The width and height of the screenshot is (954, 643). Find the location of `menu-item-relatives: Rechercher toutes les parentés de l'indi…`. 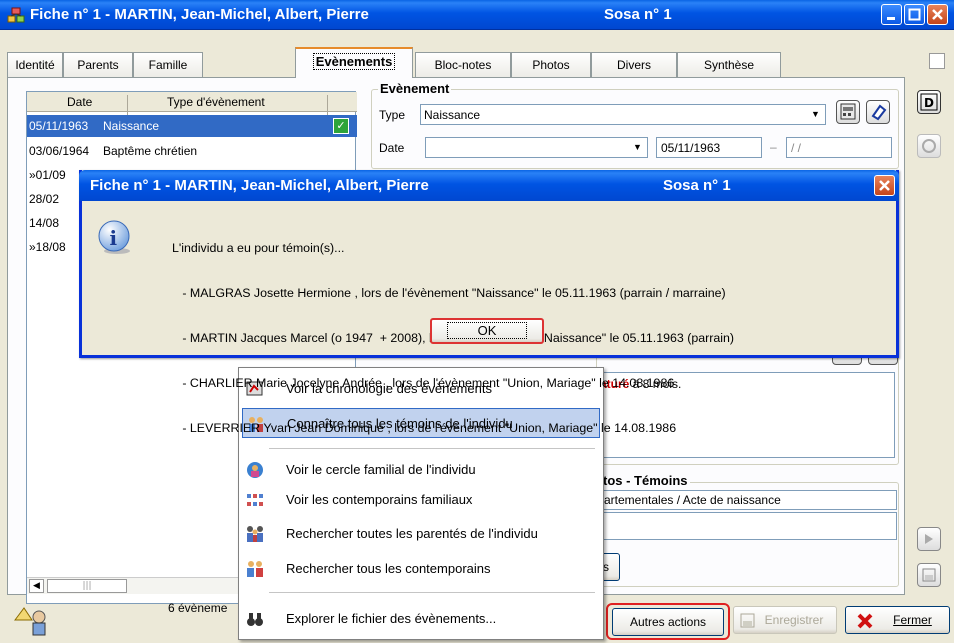

menu-item-relatives: Rechercher toutes les parentés de l'indi… is located at coordinates (421, 534).